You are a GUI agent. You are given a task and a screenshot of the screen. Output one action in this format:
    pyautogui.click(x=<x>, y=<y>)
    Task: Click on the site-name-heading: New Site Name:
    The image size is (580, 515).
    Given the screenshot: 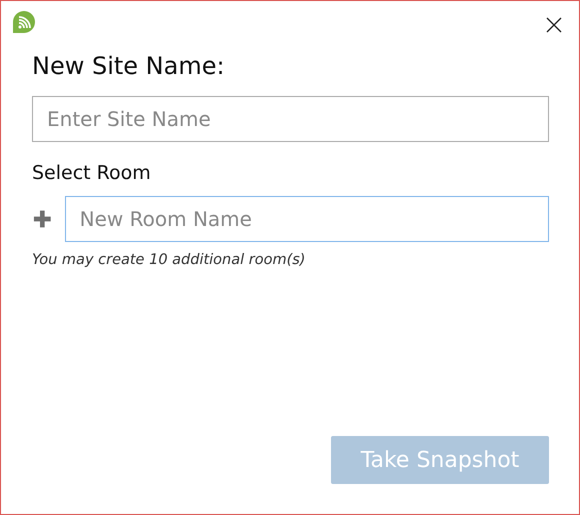 What is the action you would take?
    pyautogui.click(x=129, y=67)
    